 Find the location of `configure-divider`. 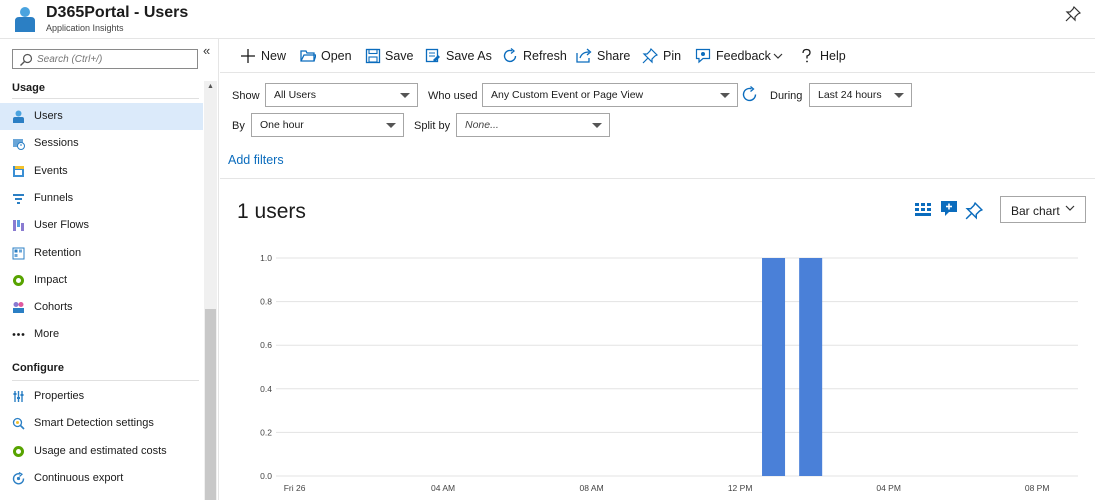

configure-divider is located at coordinates (105, 380).